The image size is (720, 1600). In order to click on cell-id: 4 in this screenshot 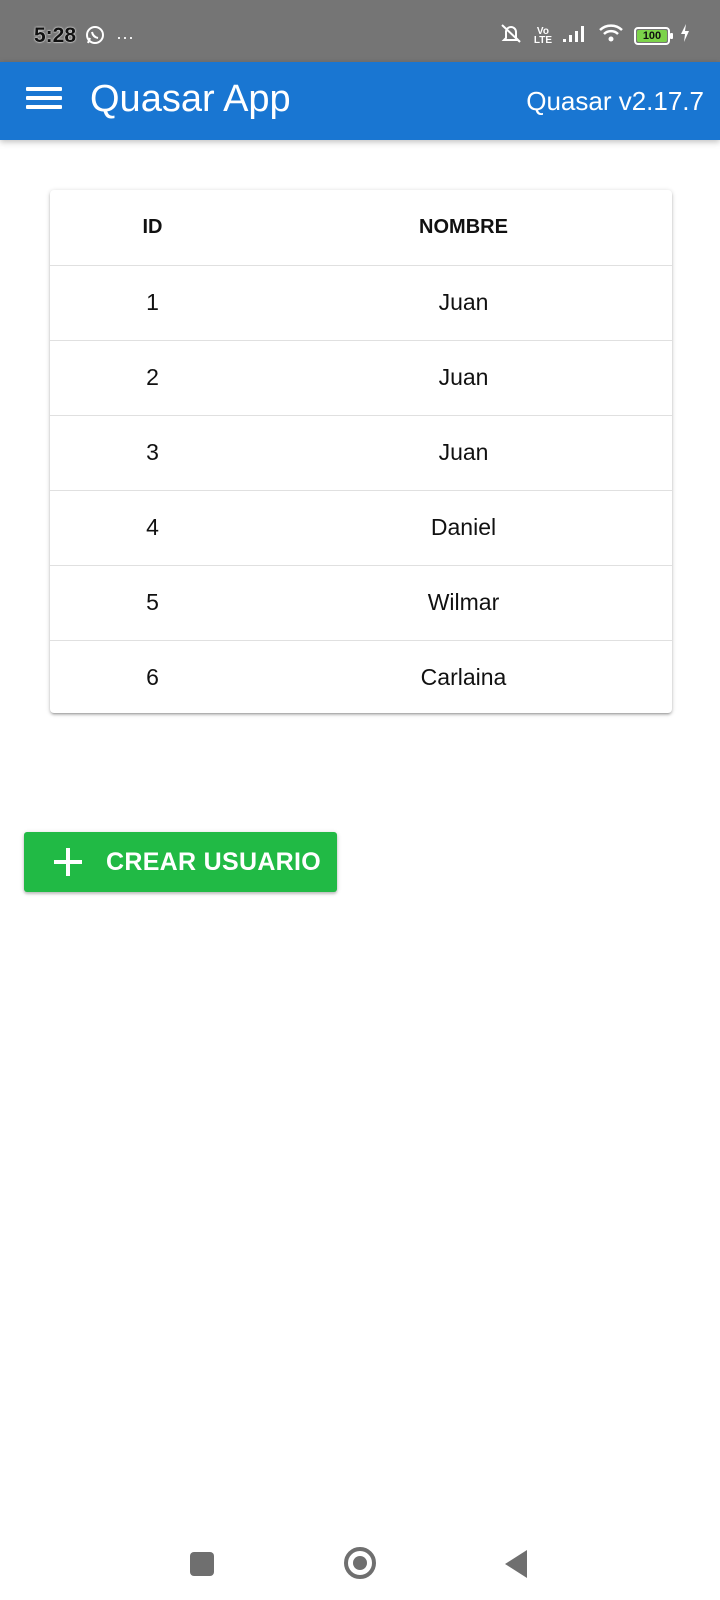, I will do `click(152, 528)`.